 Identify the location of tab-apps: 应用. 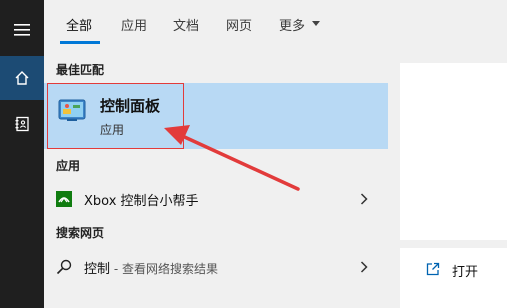
(134, 24).